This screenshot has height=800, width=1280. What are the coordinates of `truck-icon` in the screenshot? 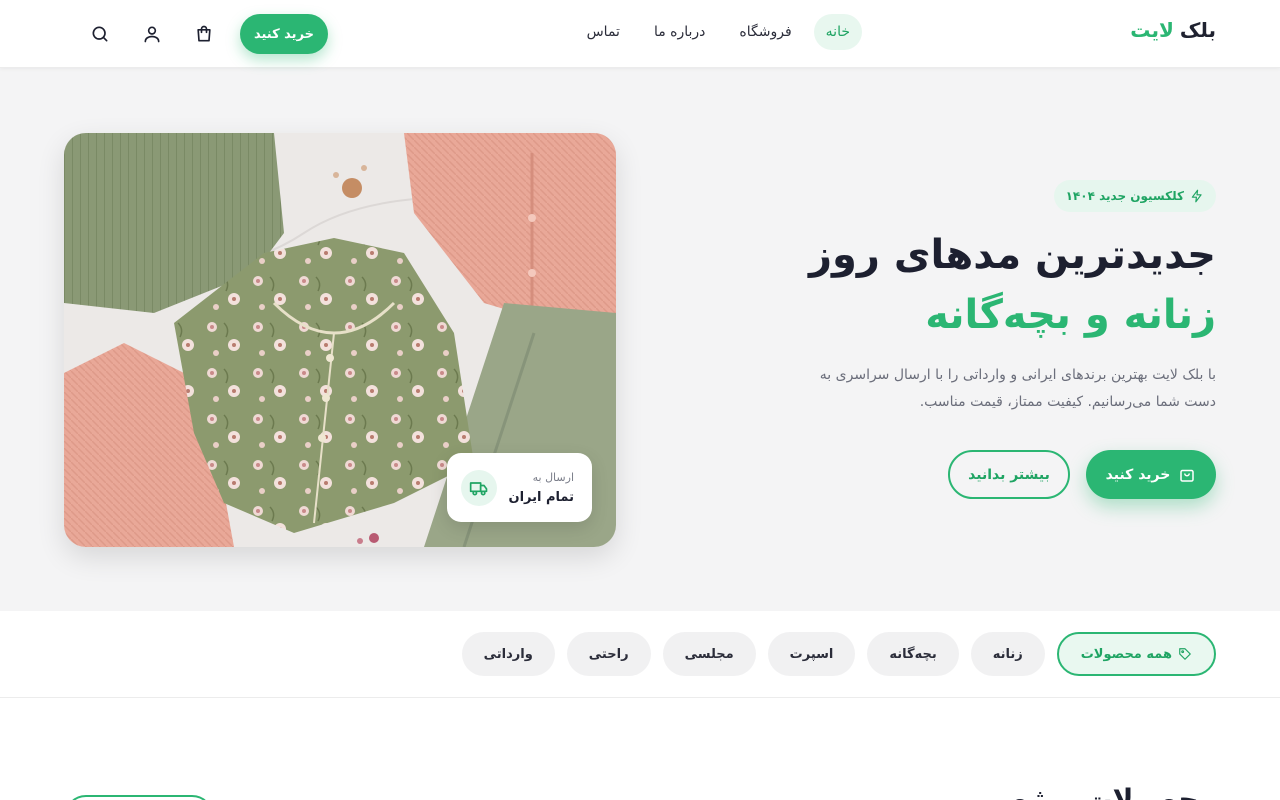 It's located at (479, 487).